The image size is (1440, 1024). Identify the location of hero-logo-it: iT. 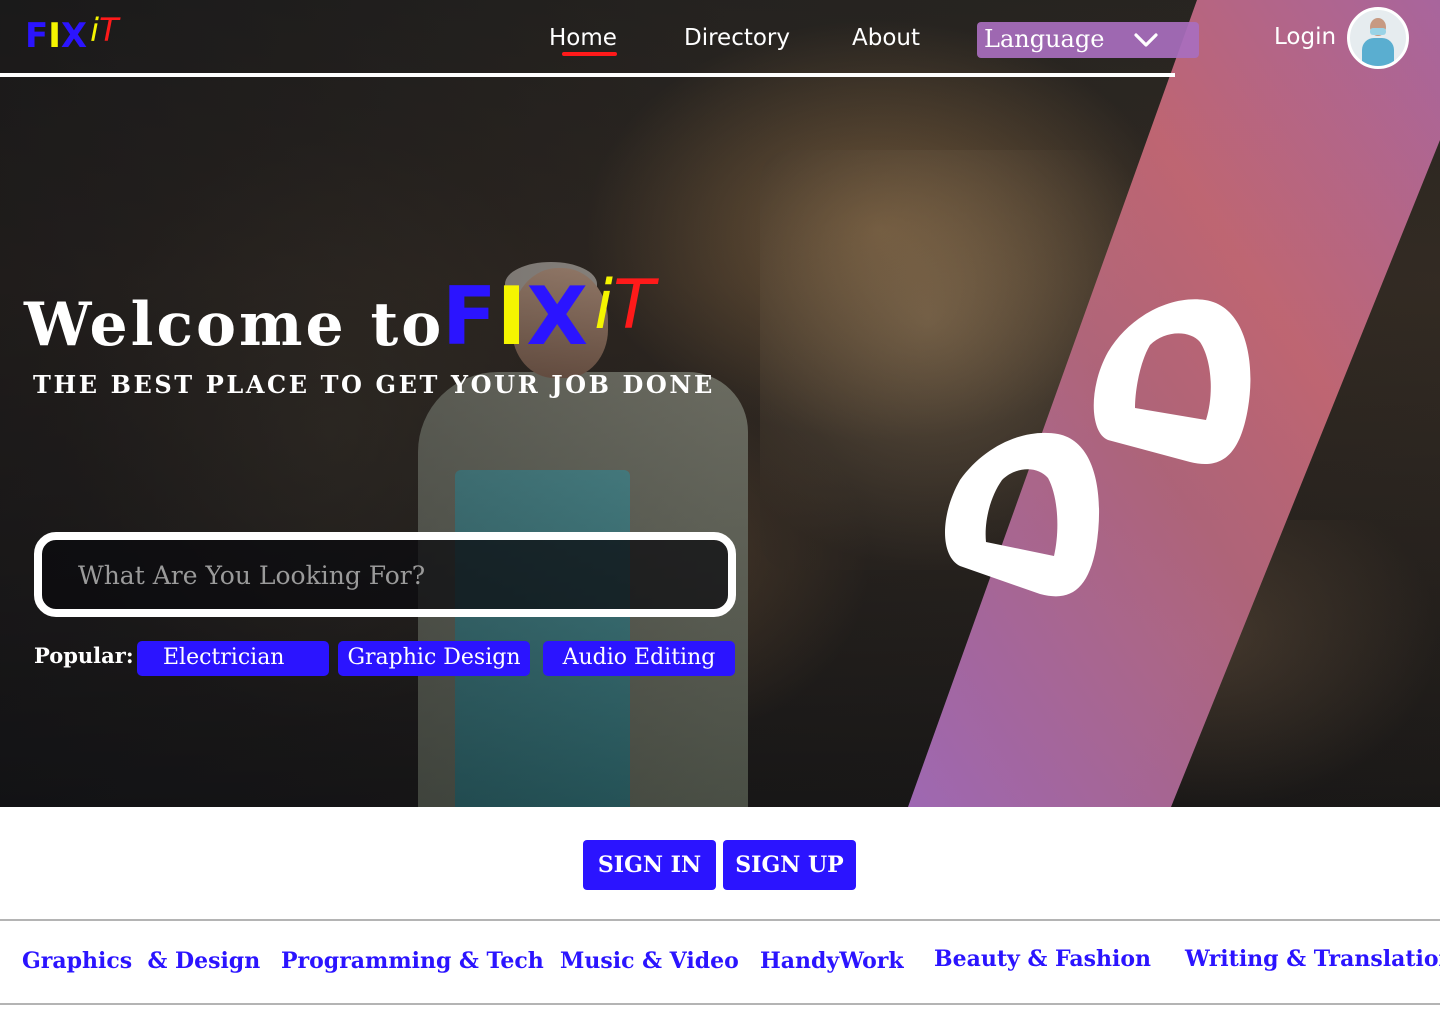
(624, 305).